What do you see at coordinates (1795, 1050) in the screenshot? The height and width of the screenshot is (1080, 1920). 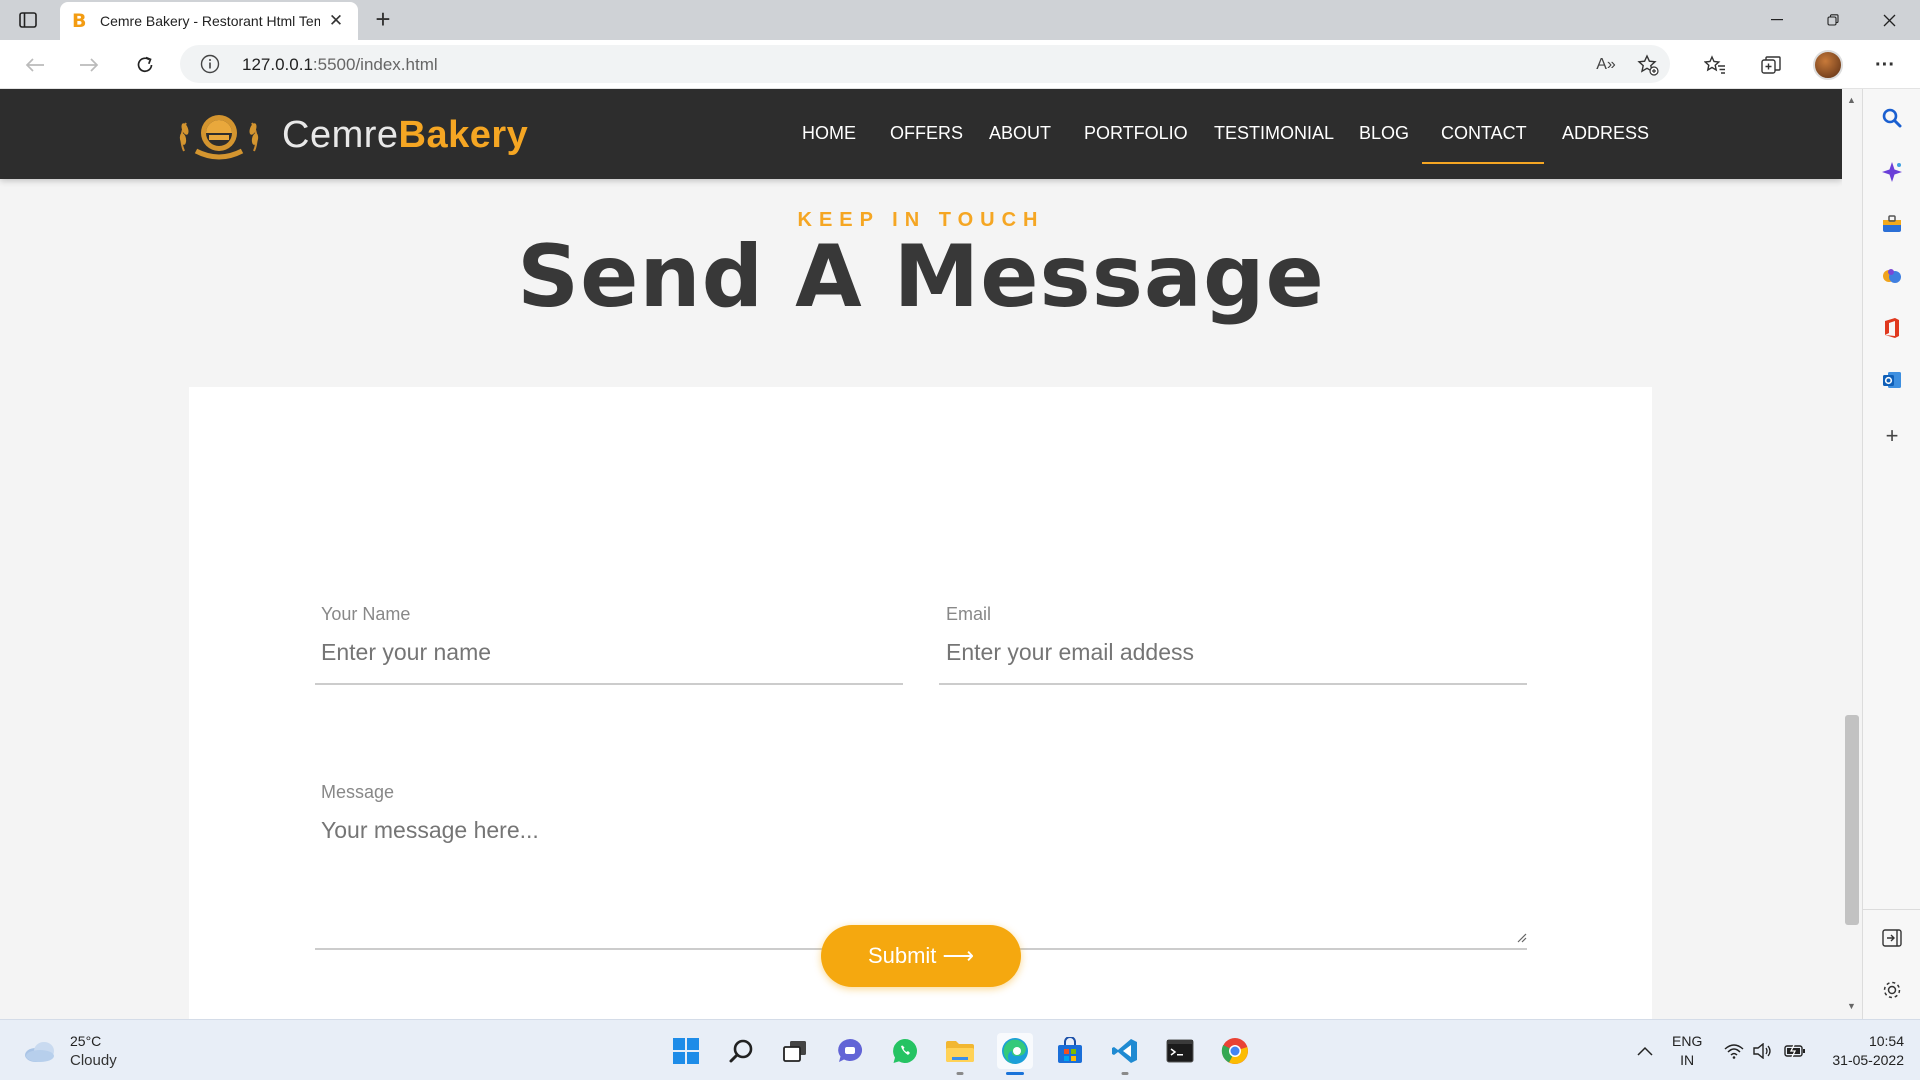 I see `battery-icon` at bounding box center [1795, 1050].